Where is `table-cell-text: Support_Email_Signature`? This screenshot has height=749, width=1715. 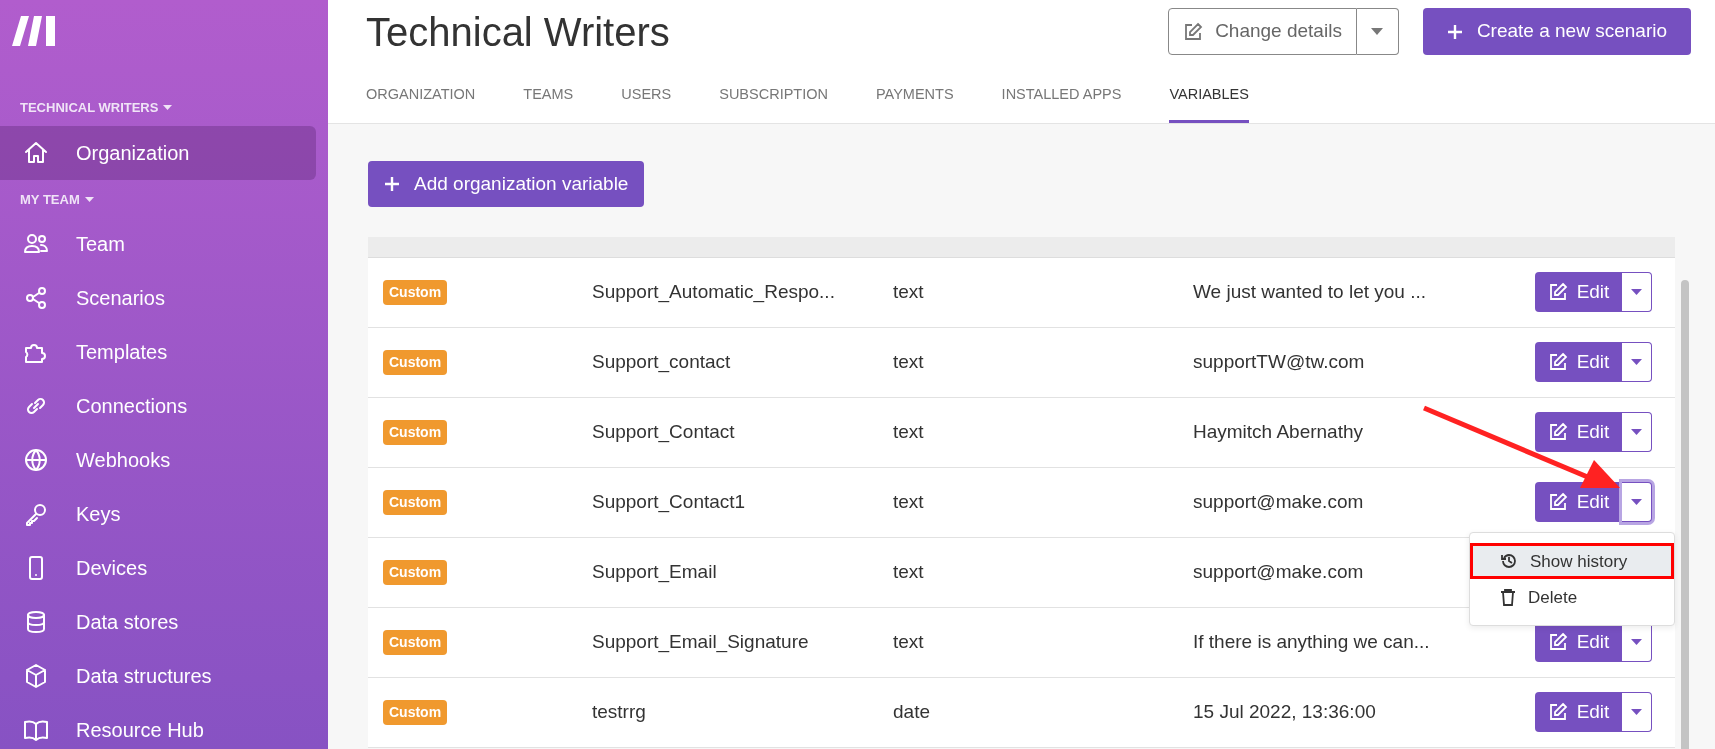 table-cell-text: Support_Email_Signature is located at coordinates (700, 642).